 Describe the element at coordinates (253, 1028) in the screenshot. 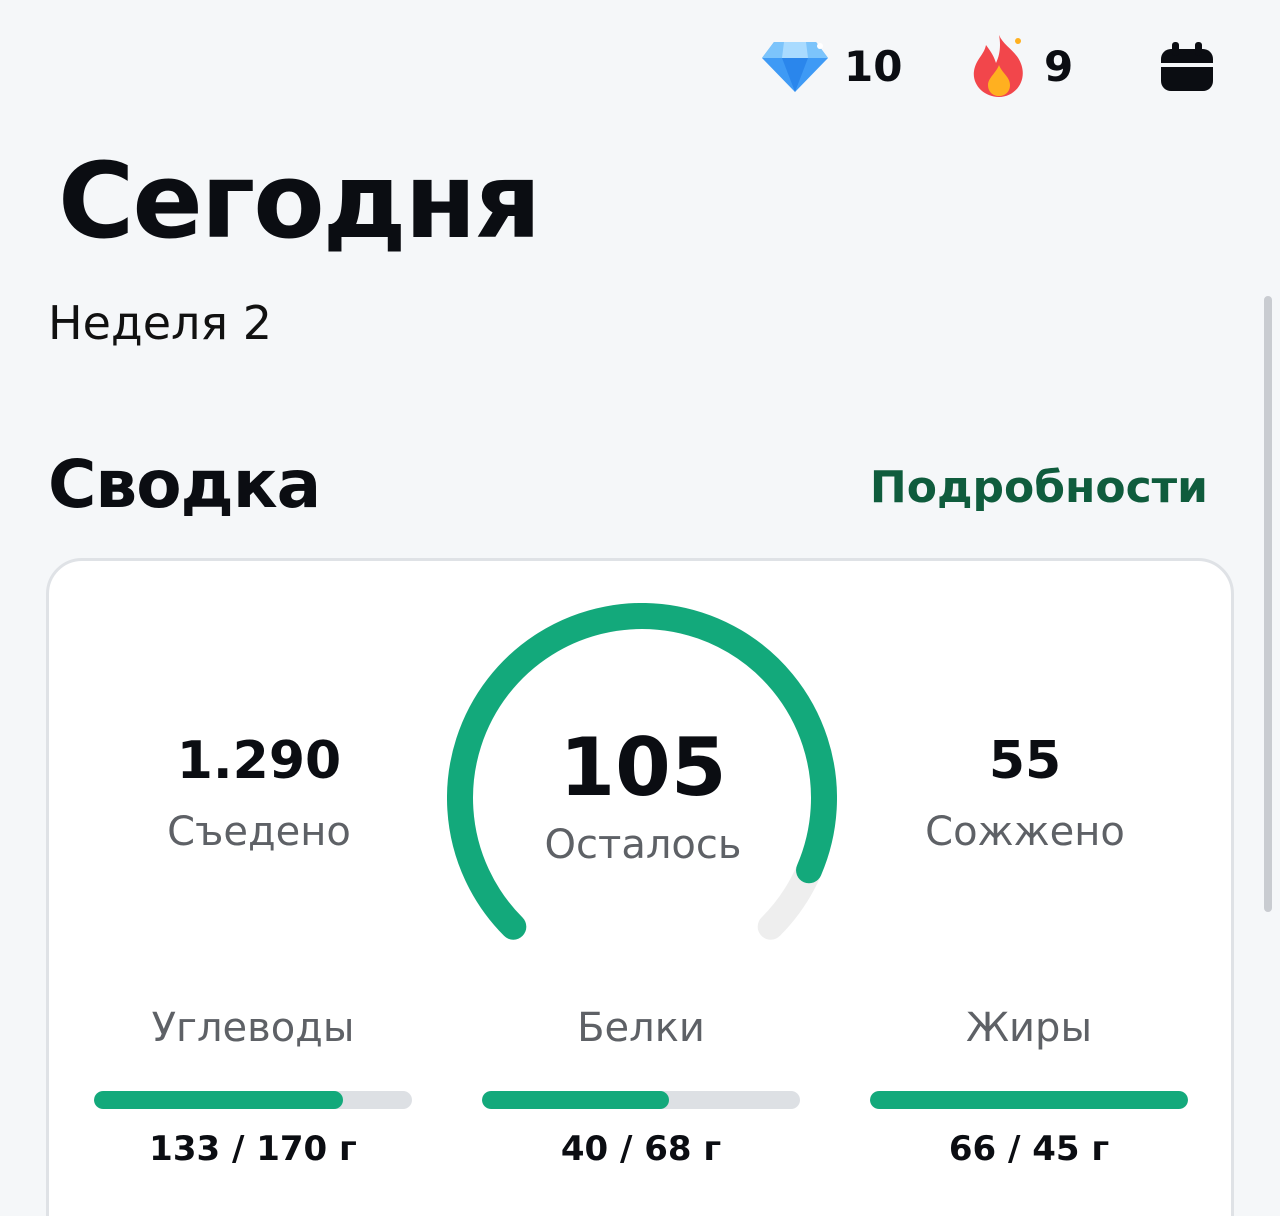

I see `macro-name: Углеводы` at that location.